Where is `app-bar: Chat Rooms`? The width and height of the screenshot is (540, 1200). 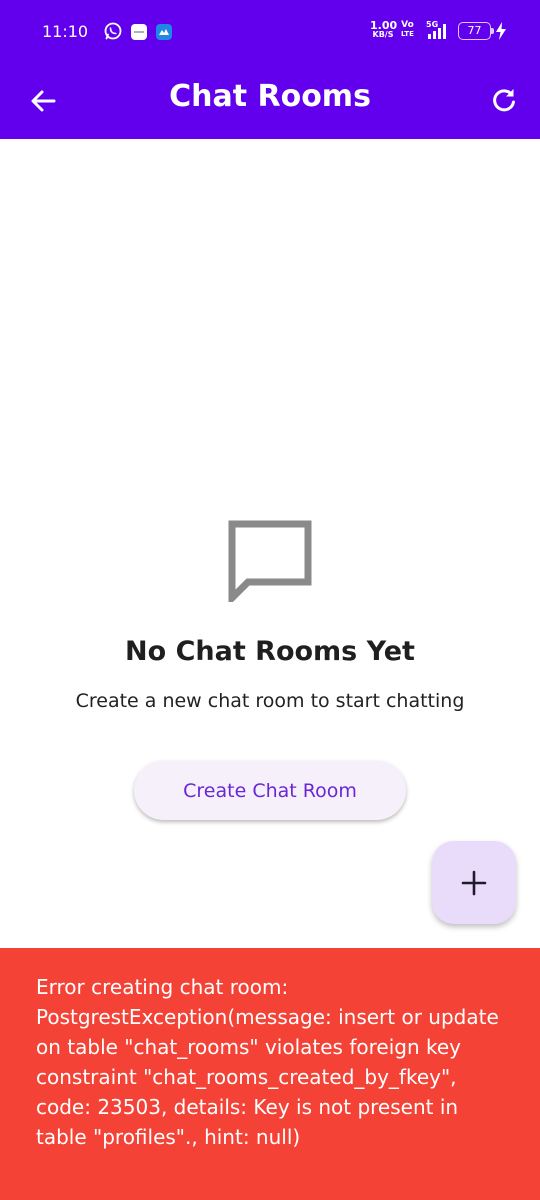
app-bar: Chat Rooms is located at coordinates (270, 101).